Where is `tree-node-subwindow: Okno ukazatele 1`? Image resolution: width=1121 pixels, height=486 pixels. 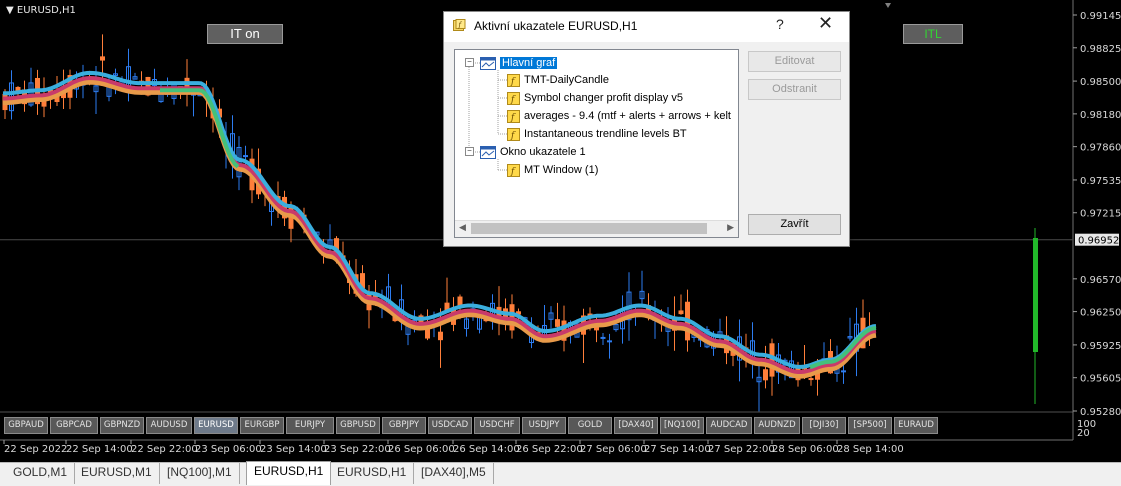 tree-node-subwindow: Okno ukazatele 1 is located at coordinates (533, 152).